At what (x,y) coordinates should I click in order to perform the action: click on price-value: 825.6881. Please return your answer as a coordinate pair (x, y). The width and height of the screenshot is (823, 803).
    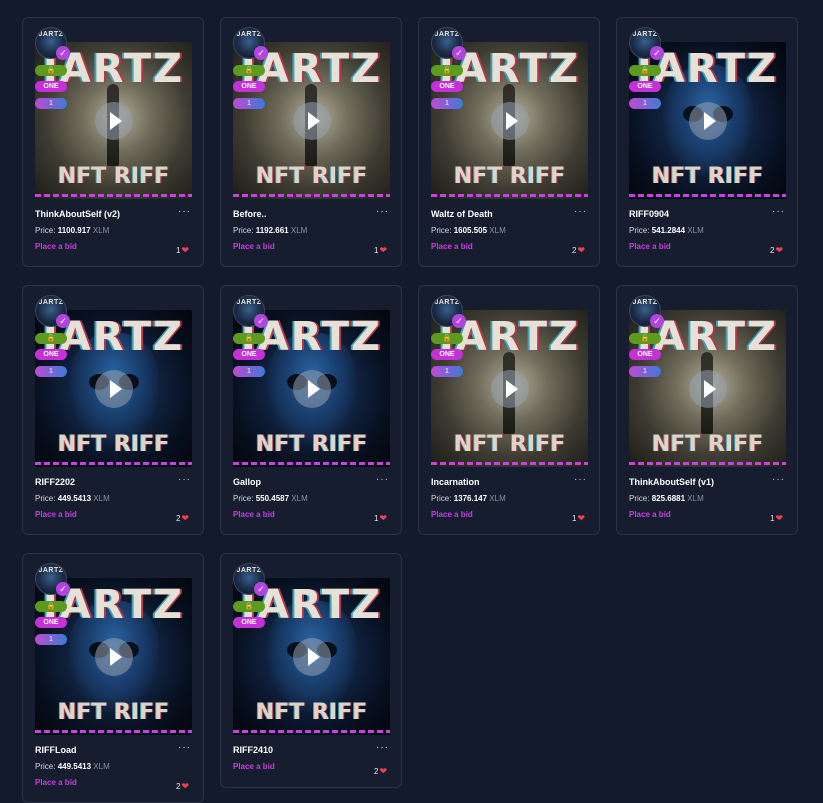
    Looking at the image, I should click on (668, 498).